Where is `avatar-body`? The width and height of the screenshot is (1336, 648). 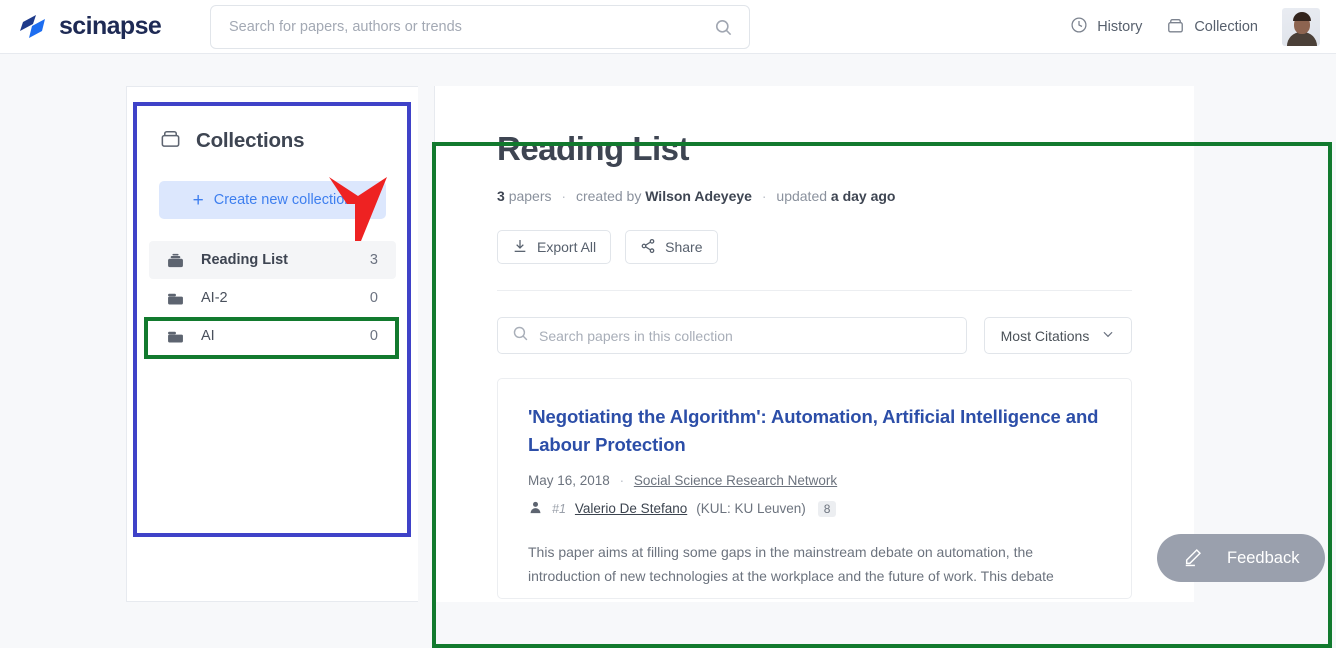 avatar-body is located at coordinates (1302, 39).